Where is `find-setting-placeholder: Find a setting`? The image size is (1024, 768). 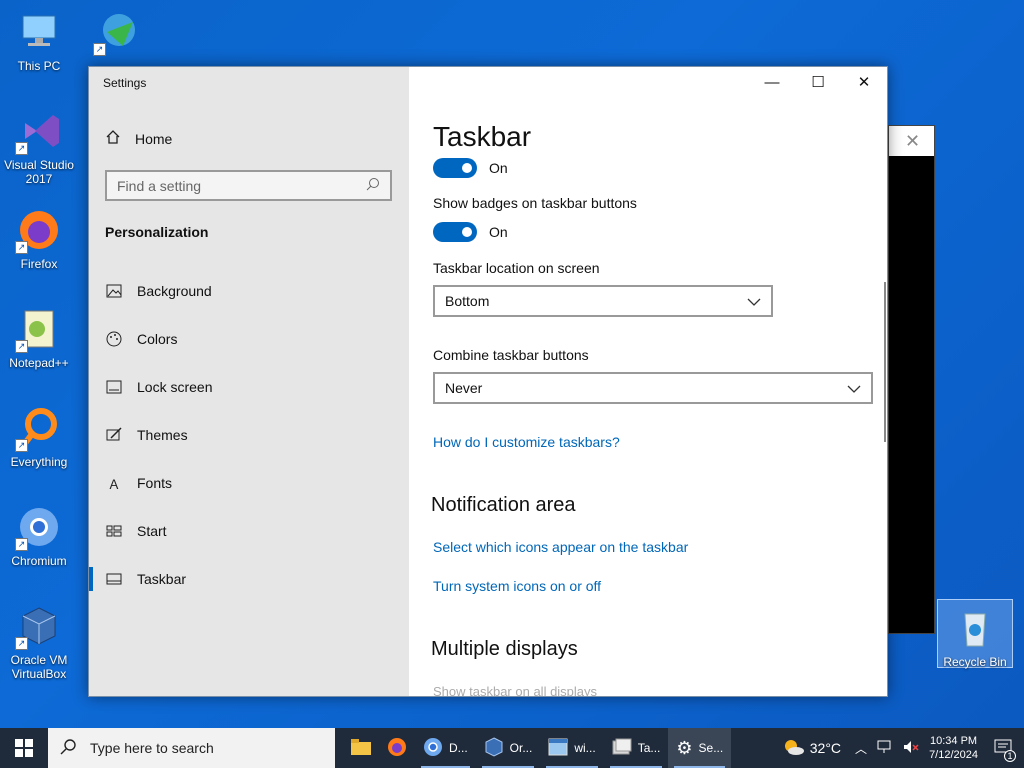
find-setting-placeholder: Find a setting is located at coordinates (159, 185).